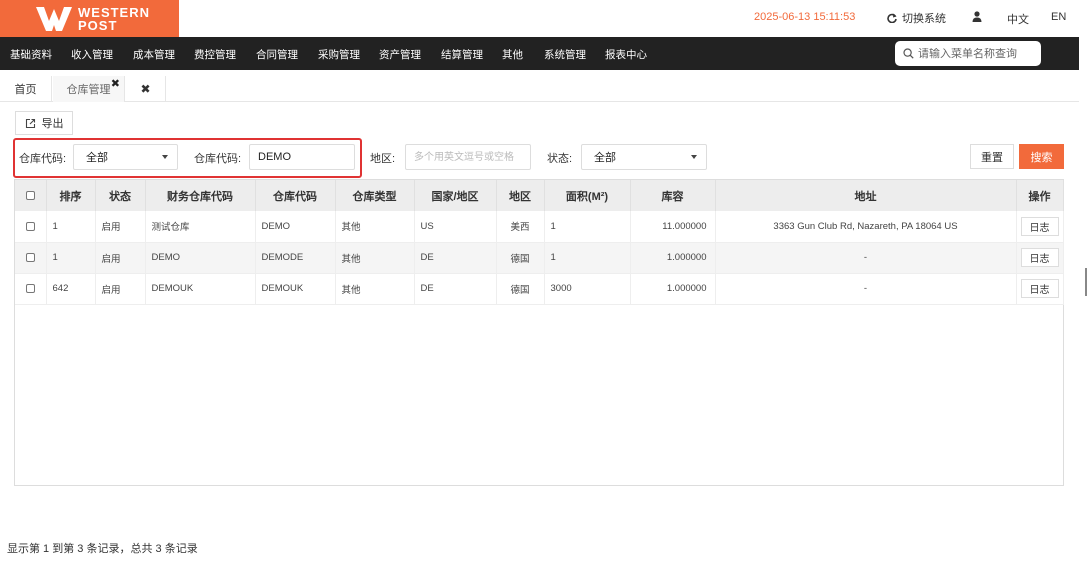 The width and height of the screenshot is (1089, 568). Describe the element at coordinates (400, 54) in the screenshot. I see `nav-item-asset: 资产管理` at that location.